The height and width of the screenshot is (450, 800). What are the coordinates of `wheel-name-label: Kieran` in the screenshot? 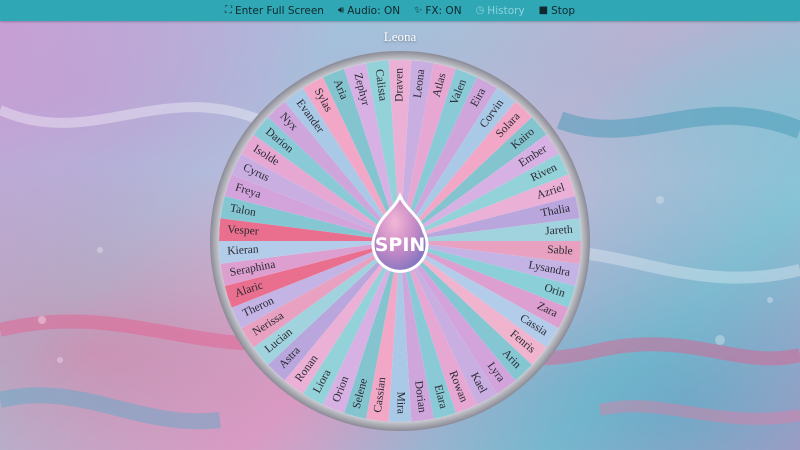 It's located at (243, 251).